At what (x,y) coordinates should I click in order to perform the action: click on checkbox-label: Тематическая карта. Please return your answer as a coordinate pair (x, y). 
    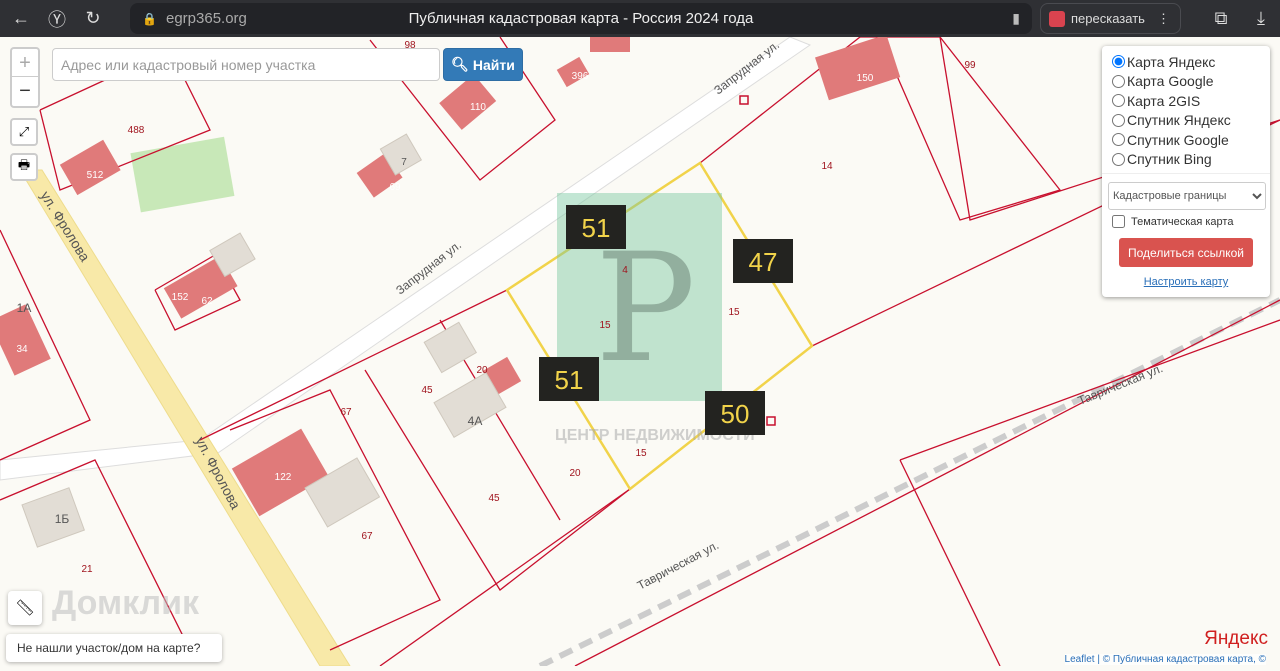
    Looking at the image, I should click on (1182, 221).